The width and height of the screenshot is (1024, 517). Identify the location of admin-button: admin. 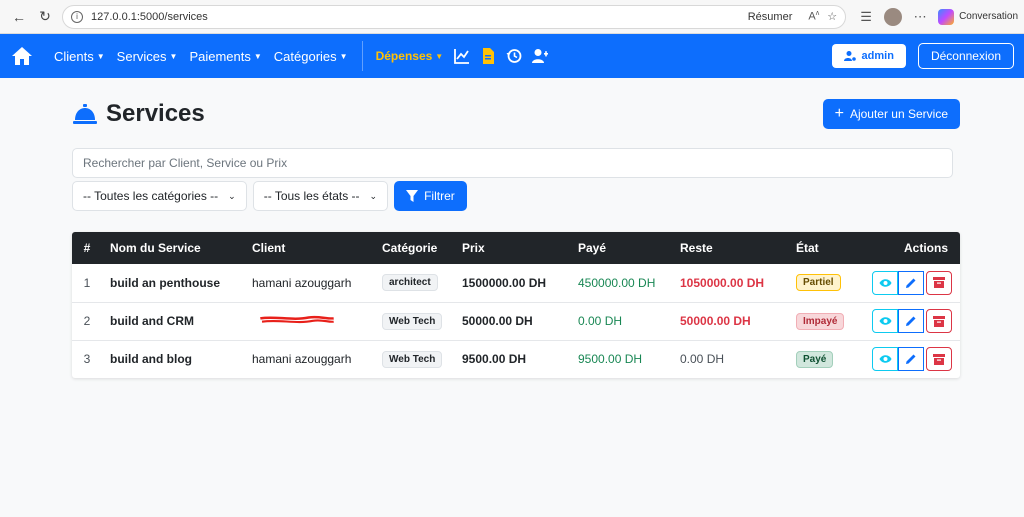
(868, 56).